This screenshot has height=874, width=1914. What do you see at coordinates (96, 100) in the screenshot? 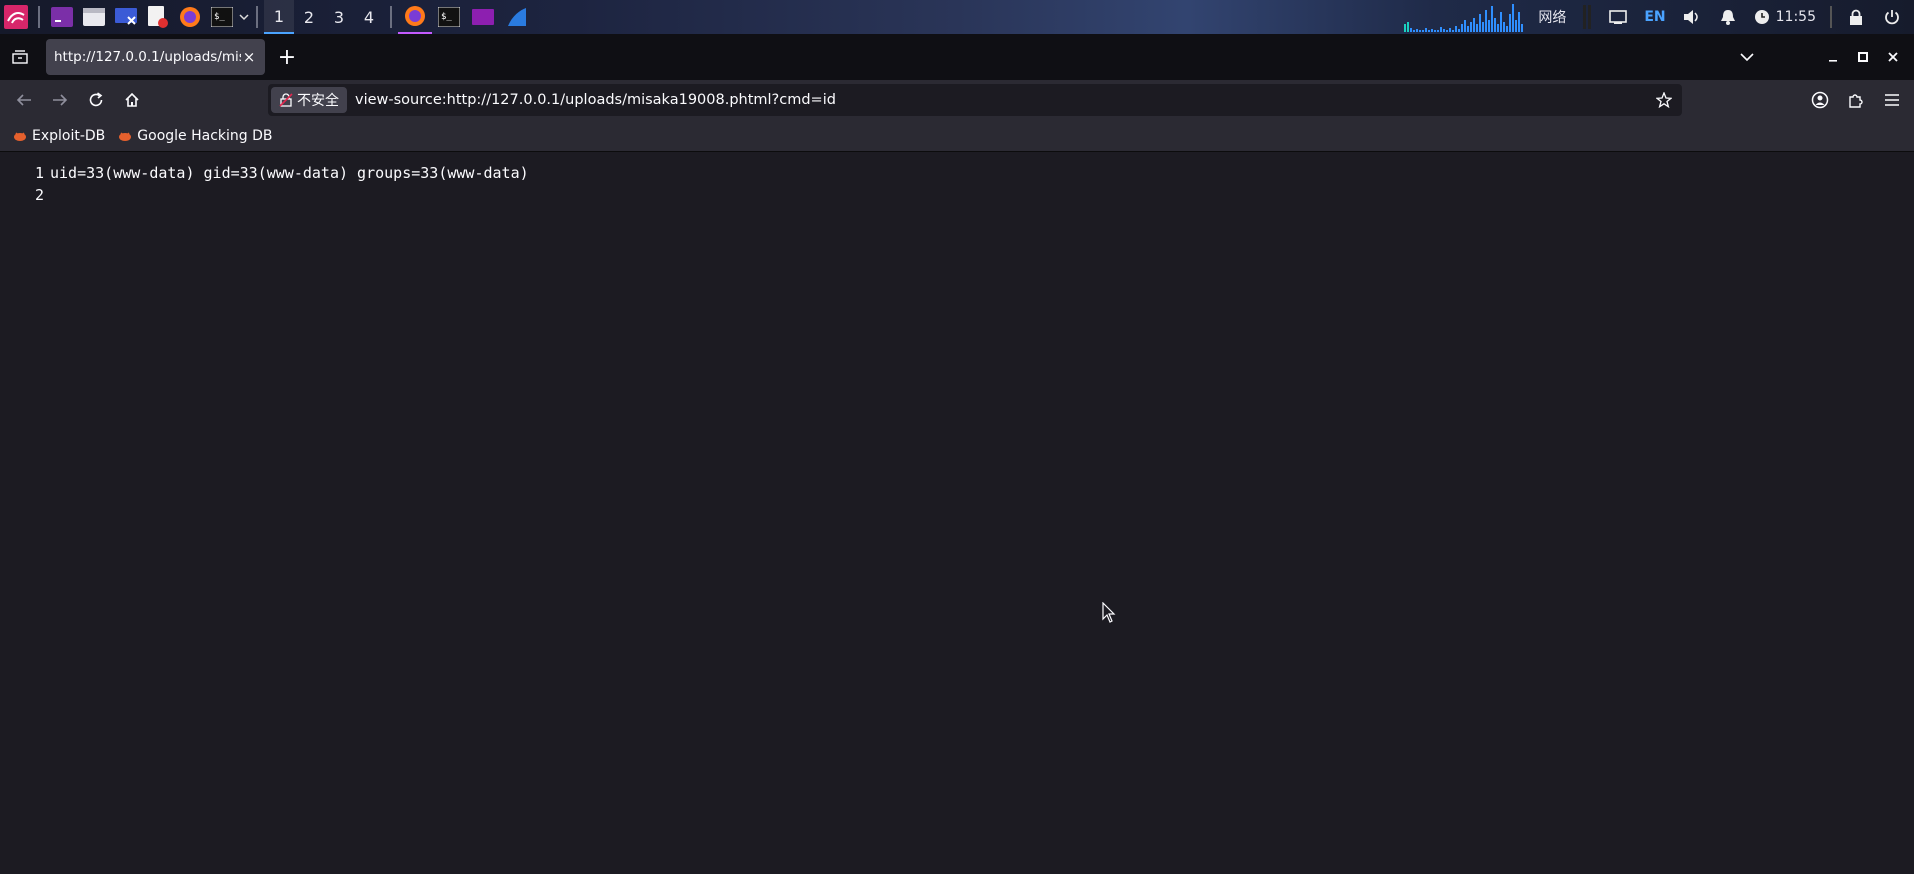
I see `reload-icon` at bounding box center [96, 100].